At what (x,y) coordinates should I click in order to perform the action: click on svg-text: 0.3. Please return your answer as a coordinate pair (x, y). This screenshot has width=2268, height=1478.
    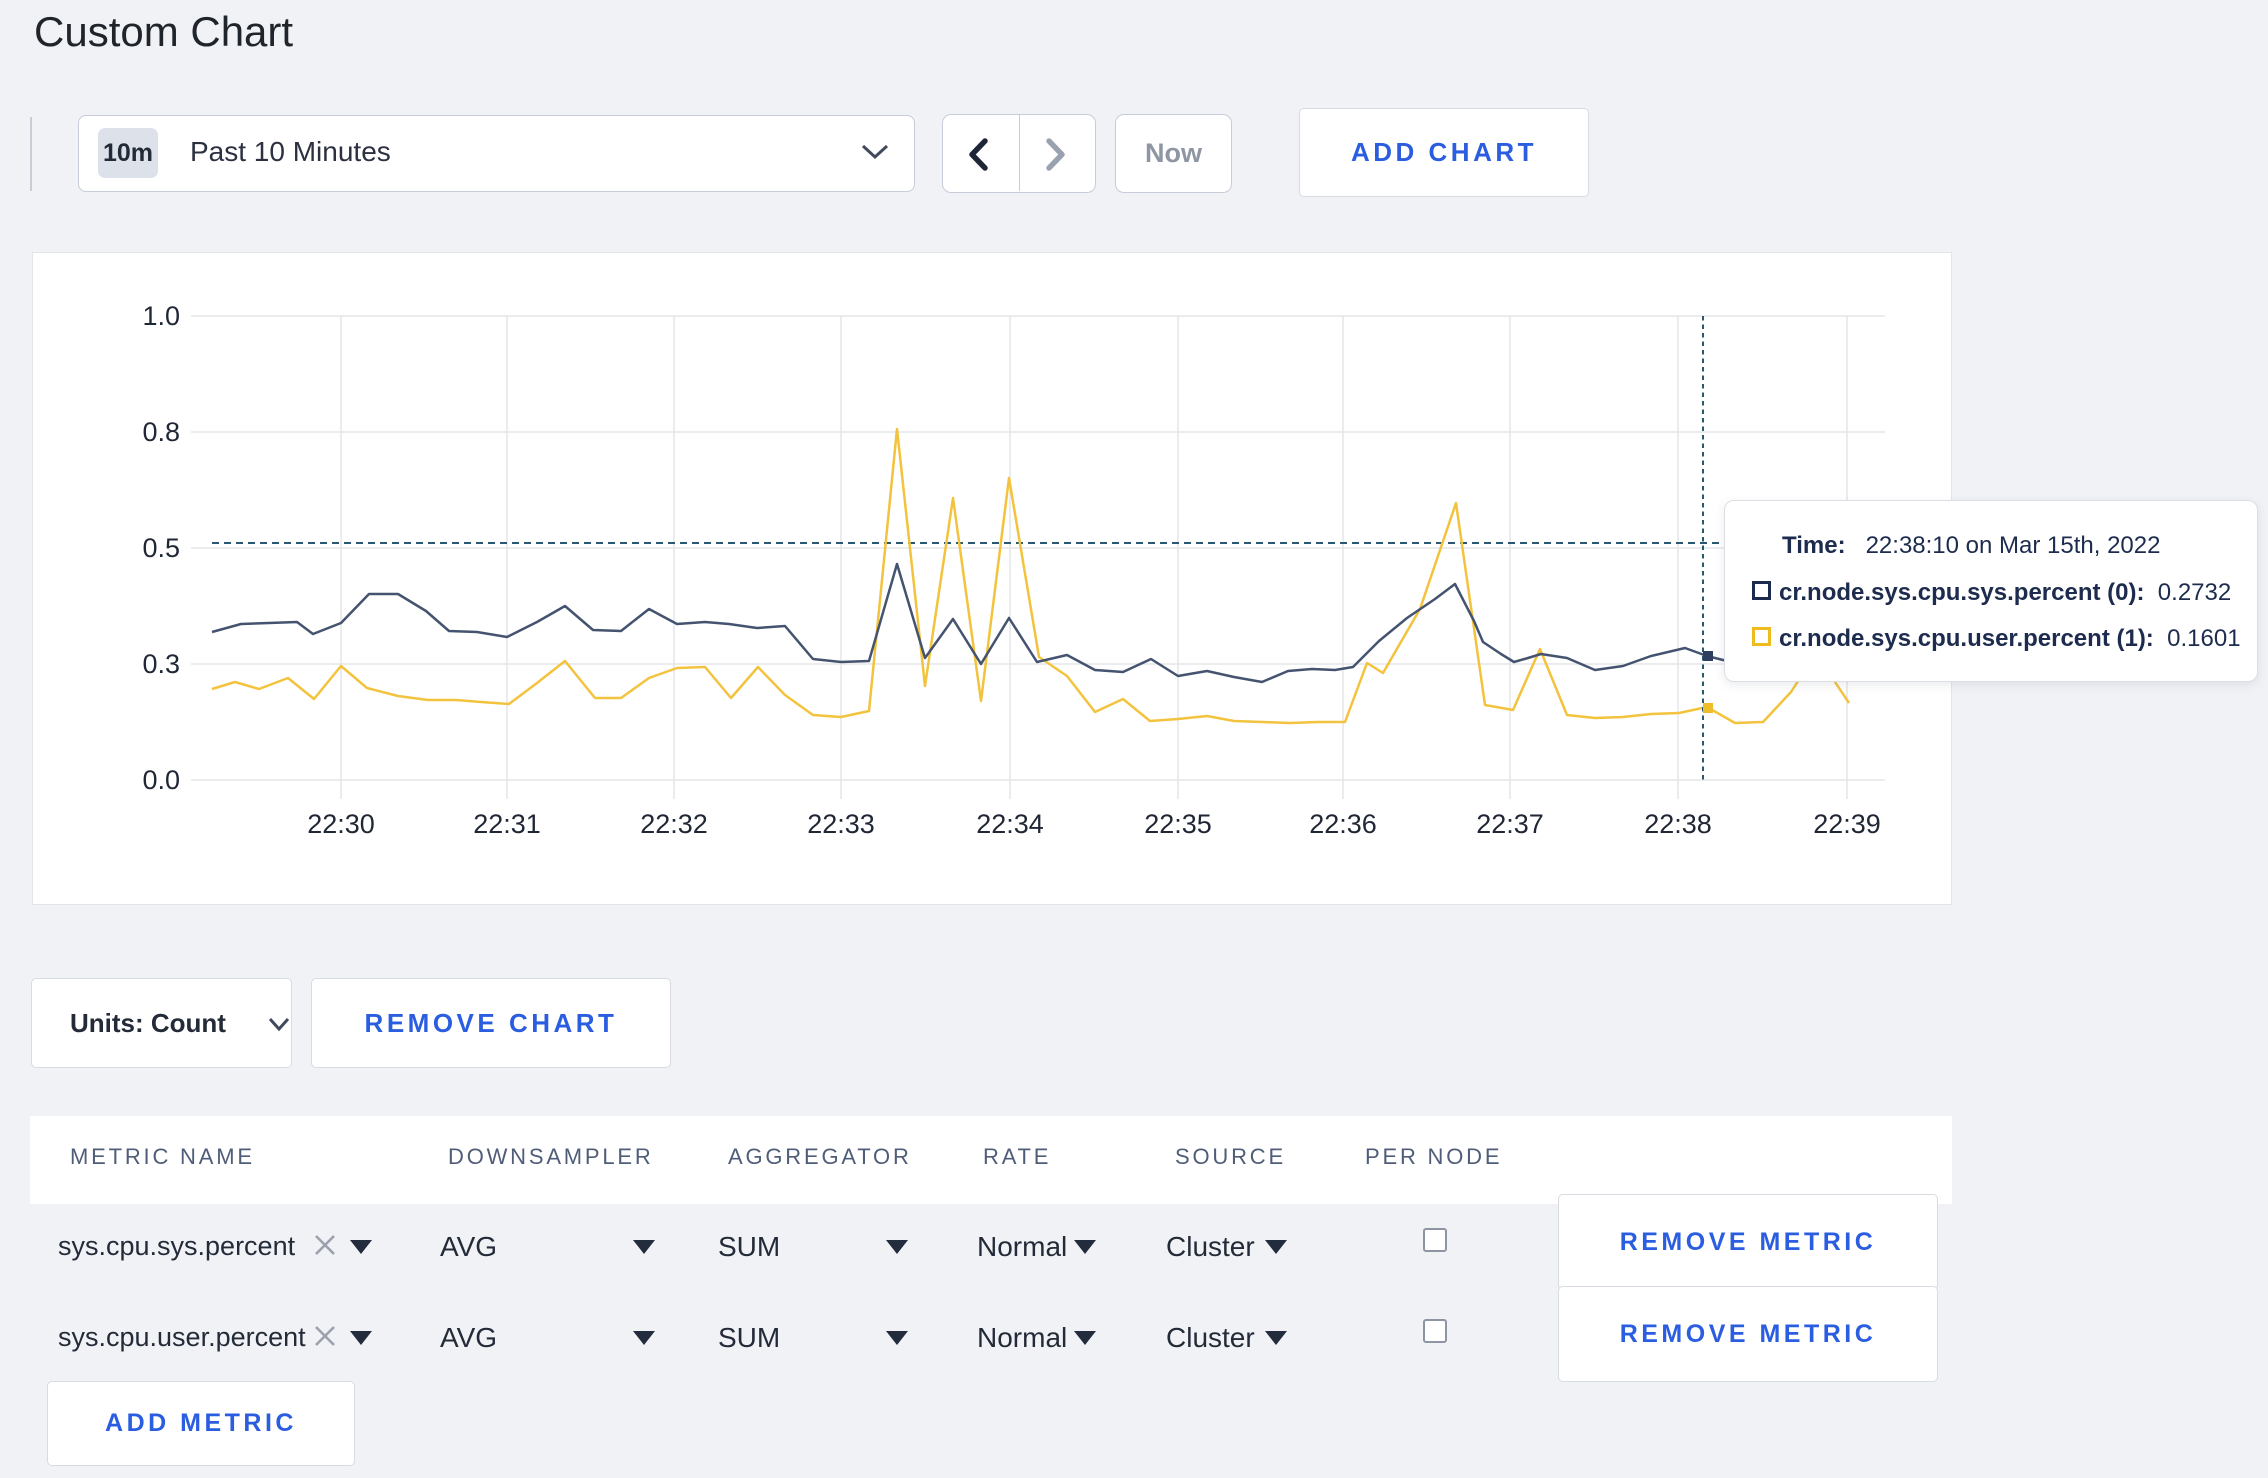
    Looking at the image, I should click on (161, 664).